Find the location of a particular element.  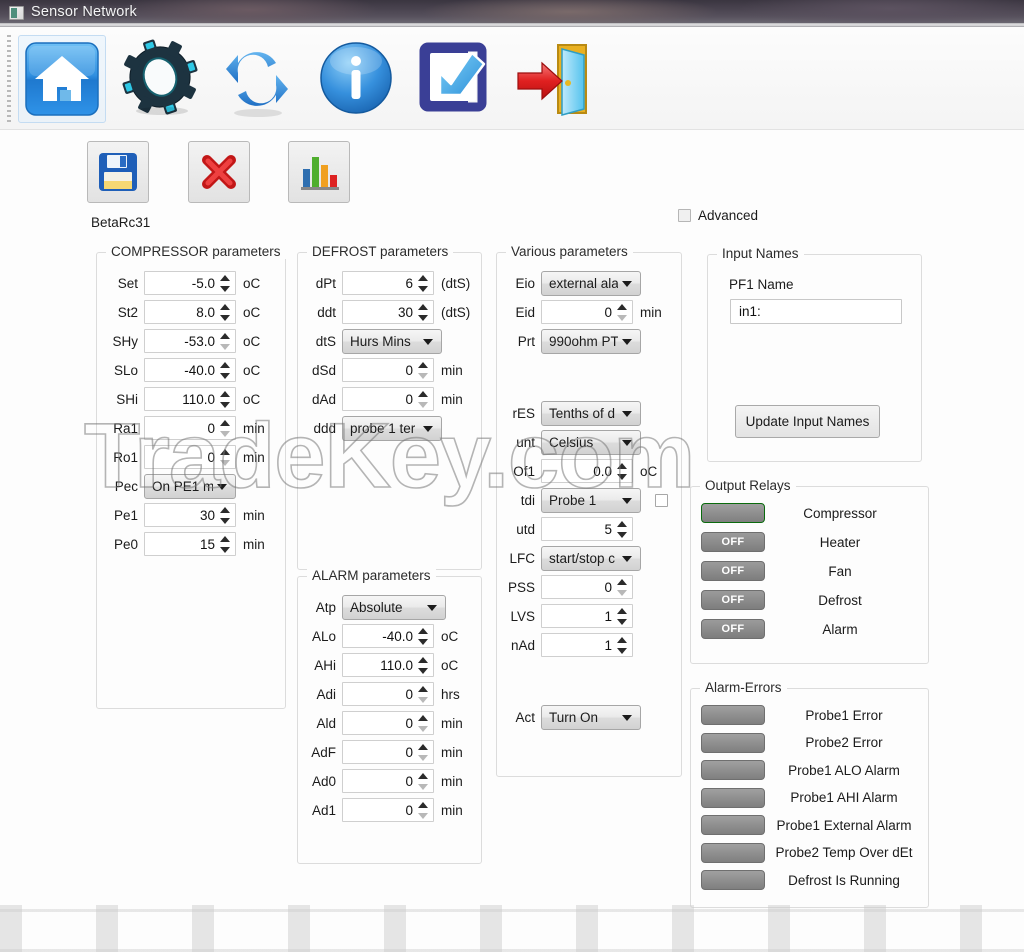

param-spinner-dpt: 6 is located at coordinates (388, 283).